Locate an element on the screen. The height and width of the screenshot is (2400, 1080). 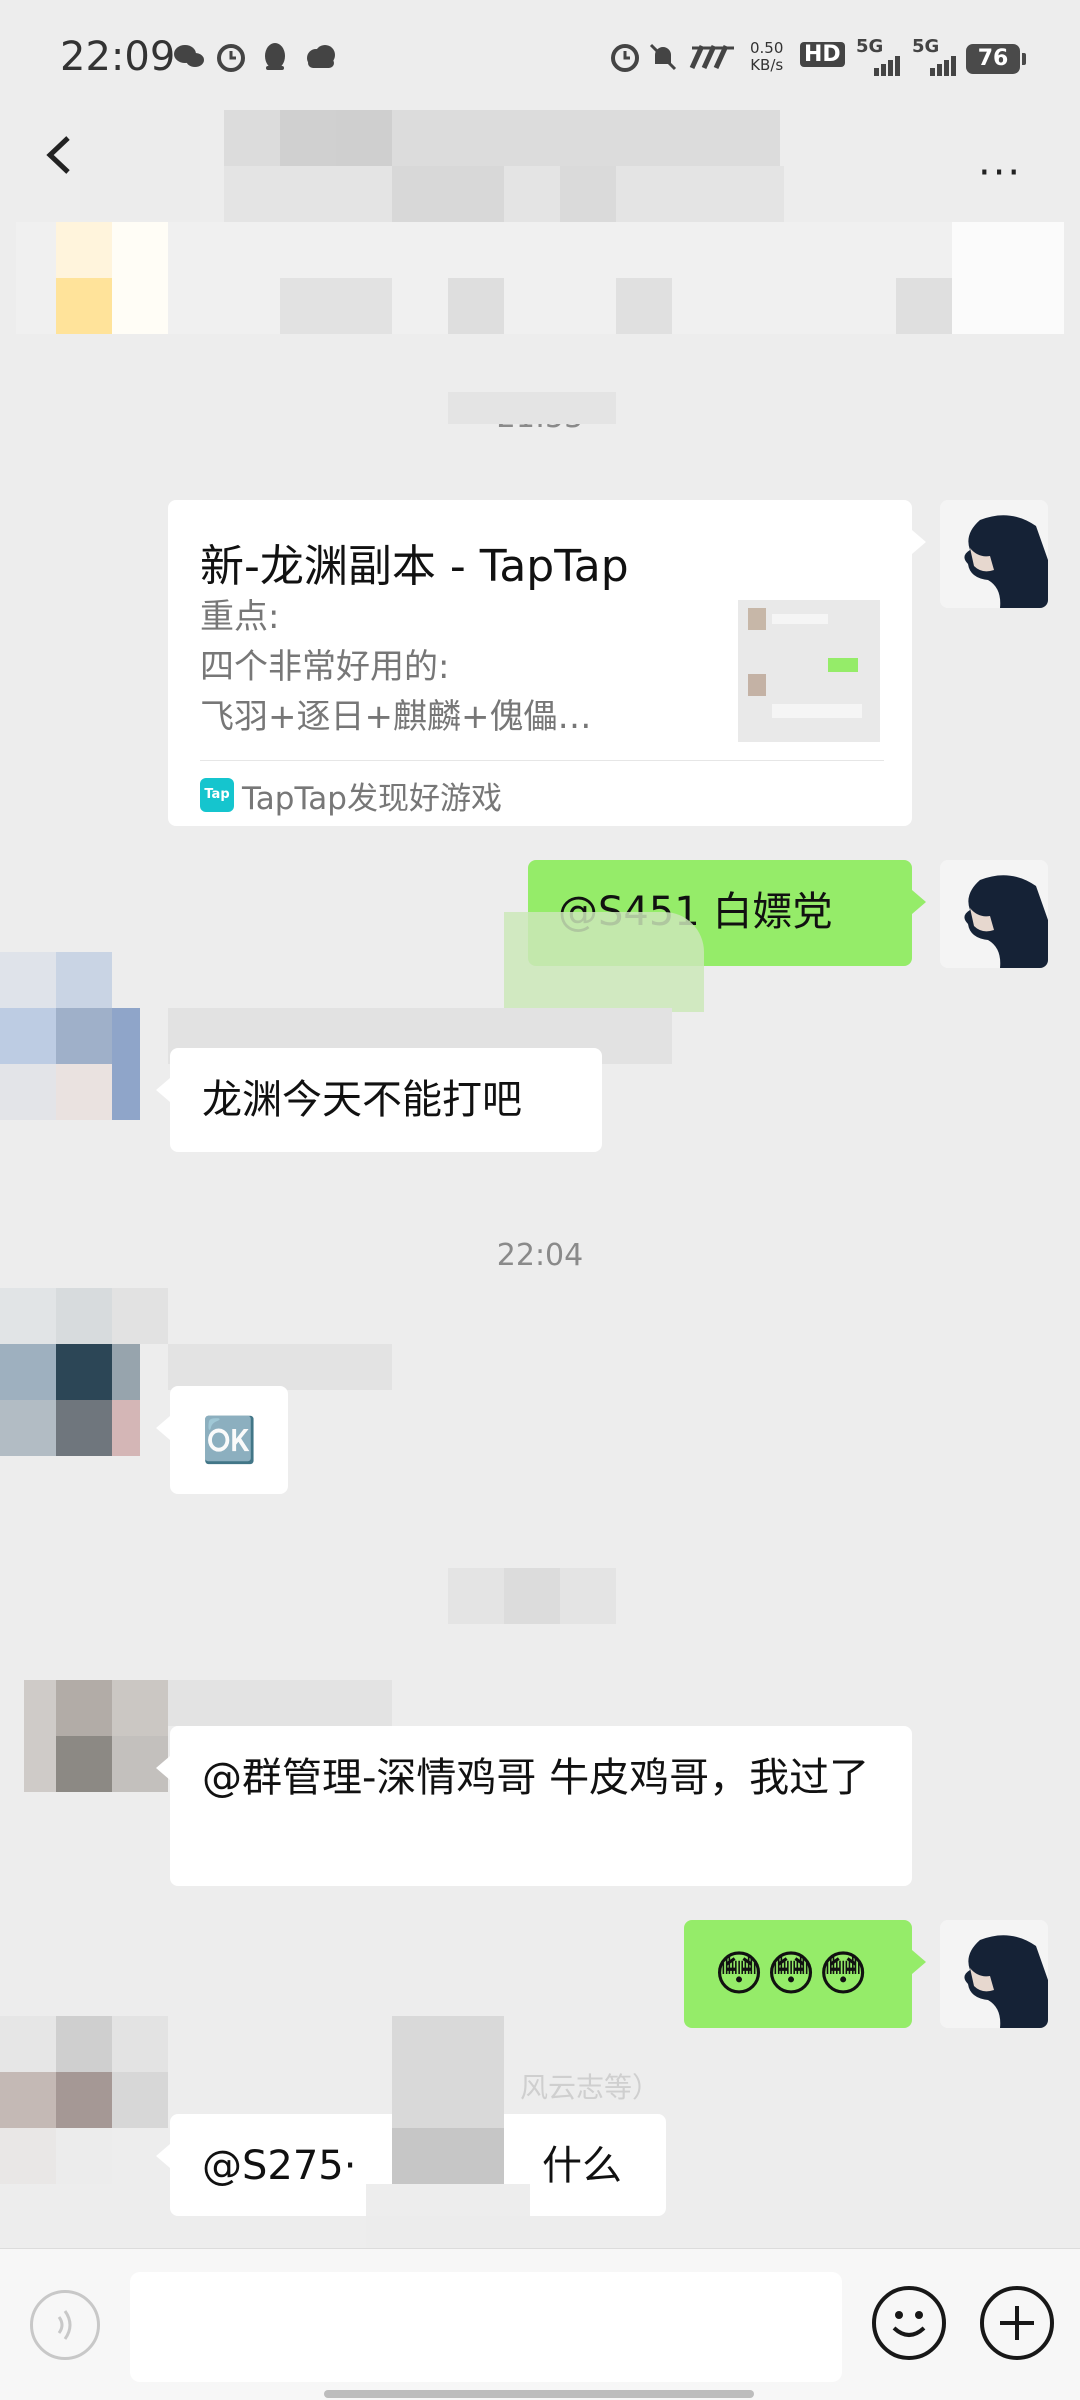
link-card-divider is located at coordinates (542, 760).